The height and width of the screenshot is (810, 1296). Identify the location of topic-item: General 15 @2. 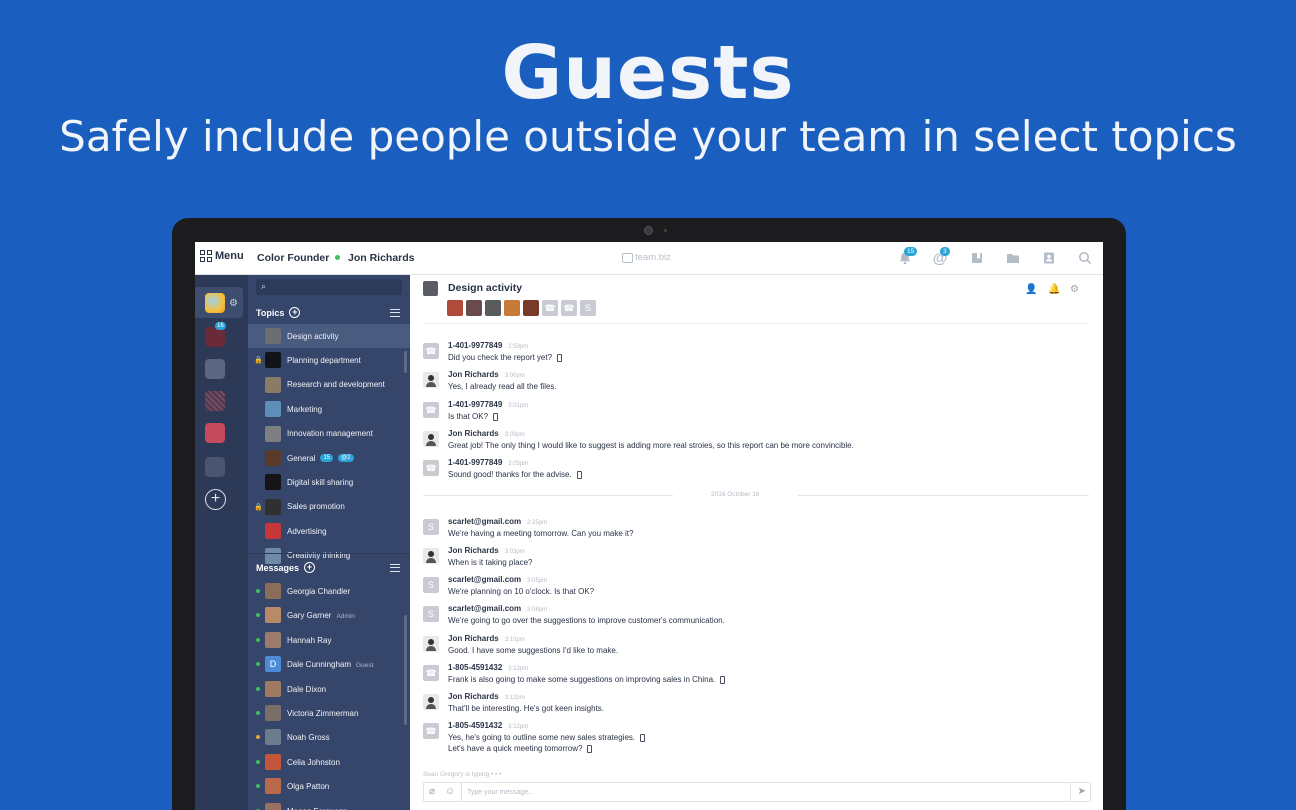
(329, 458).